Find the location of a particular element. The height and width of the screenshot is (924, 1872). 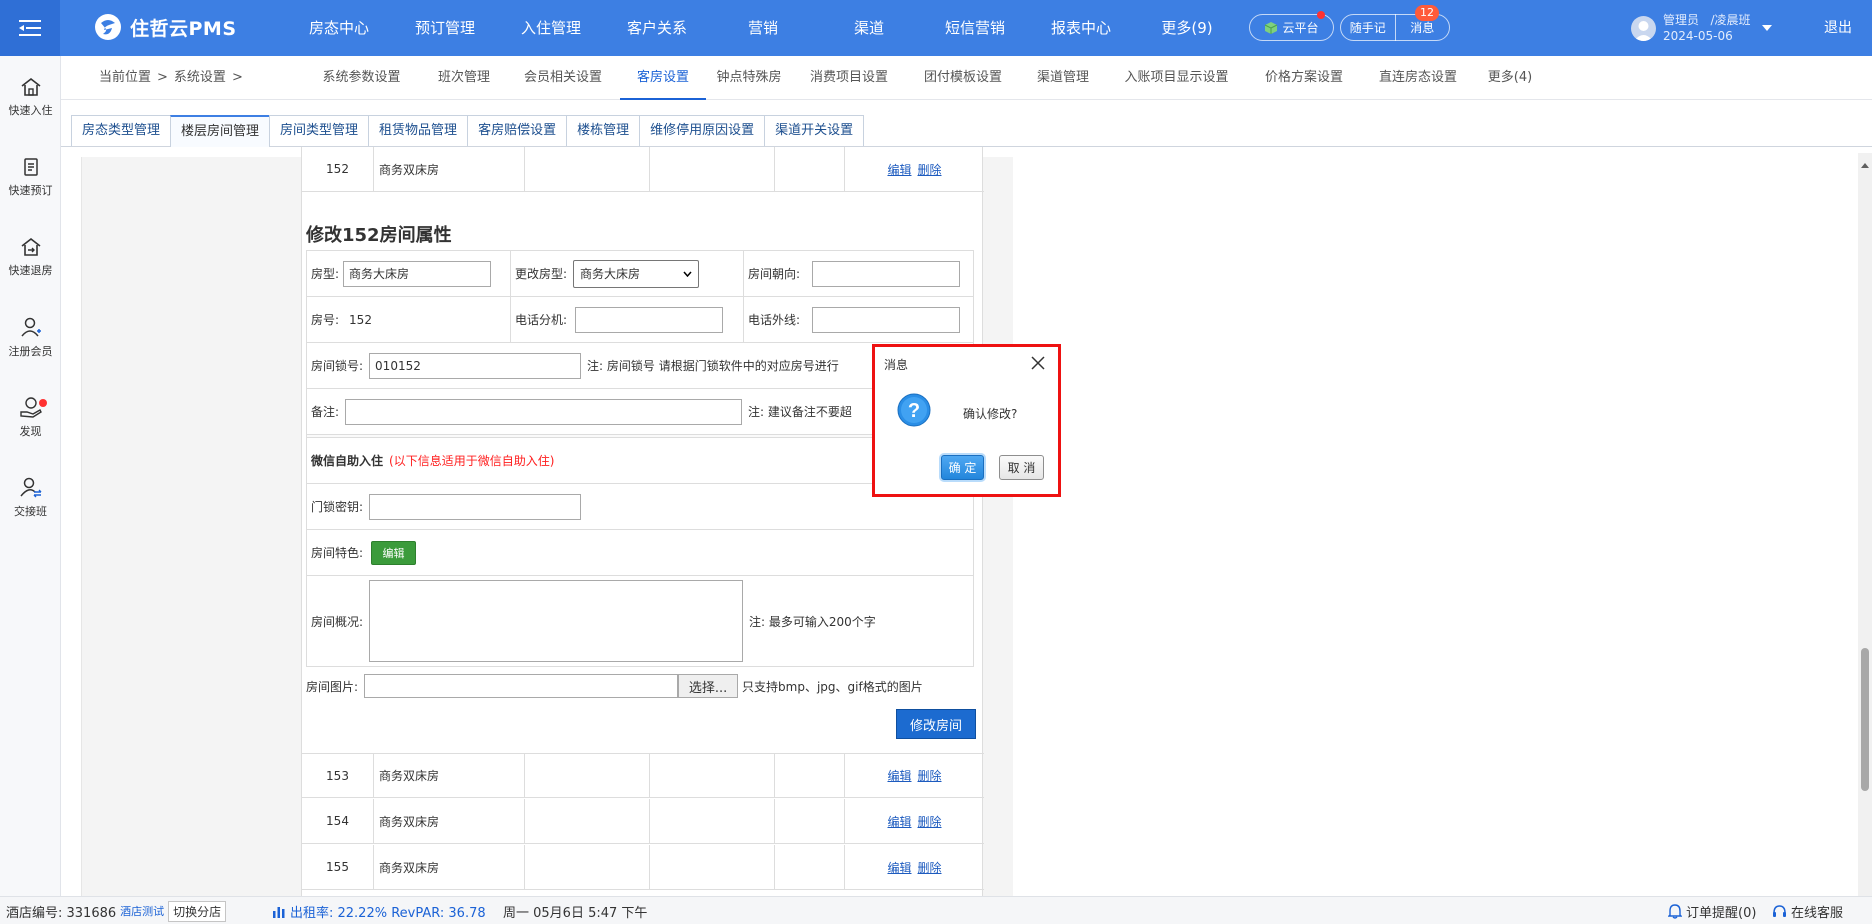

sidebar-item-discover: 发现 is located at coordinates (30, 417).